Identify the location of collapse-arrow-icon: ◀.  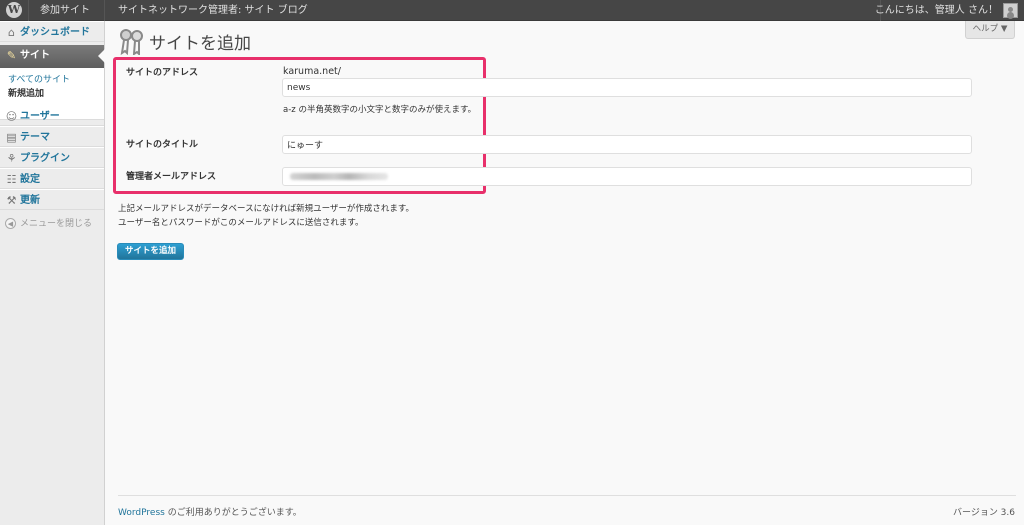
(10, 223).